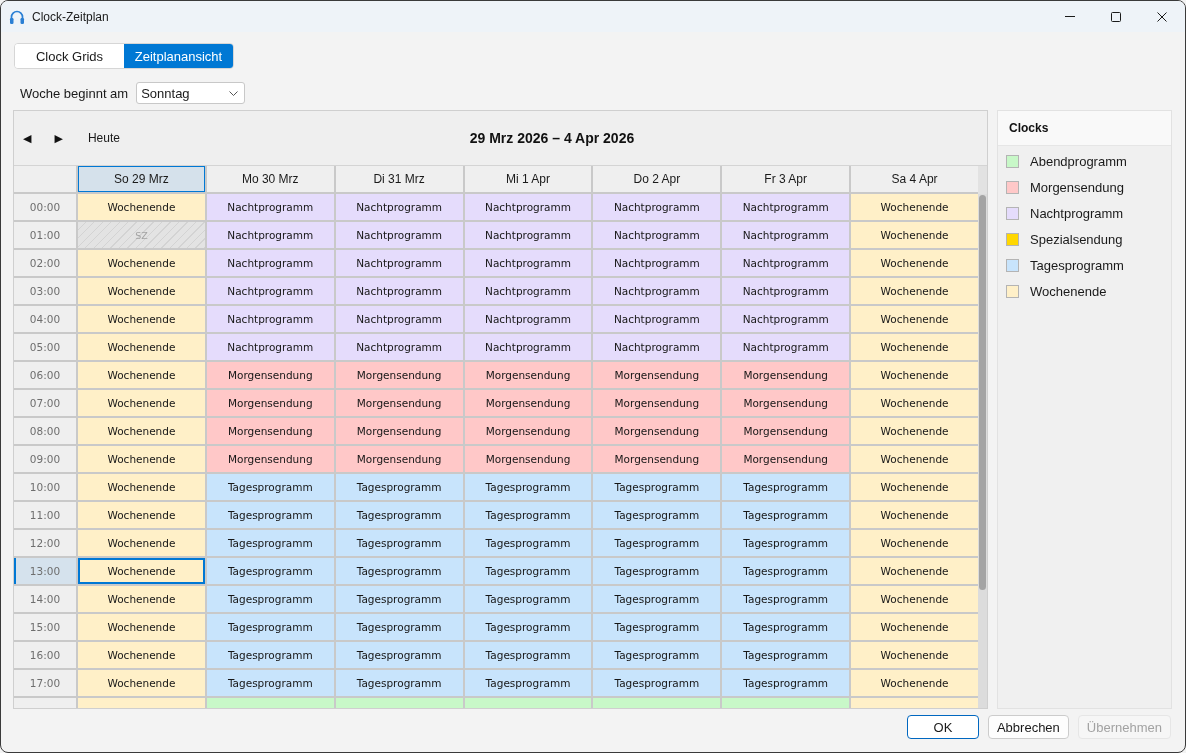 Image resolution: width=1186 pixels, height=753 pixels. What do you see at coordinates (942, 727) in the screenshot?
I see `ok-button: OK` at bounding box center [942, 727].